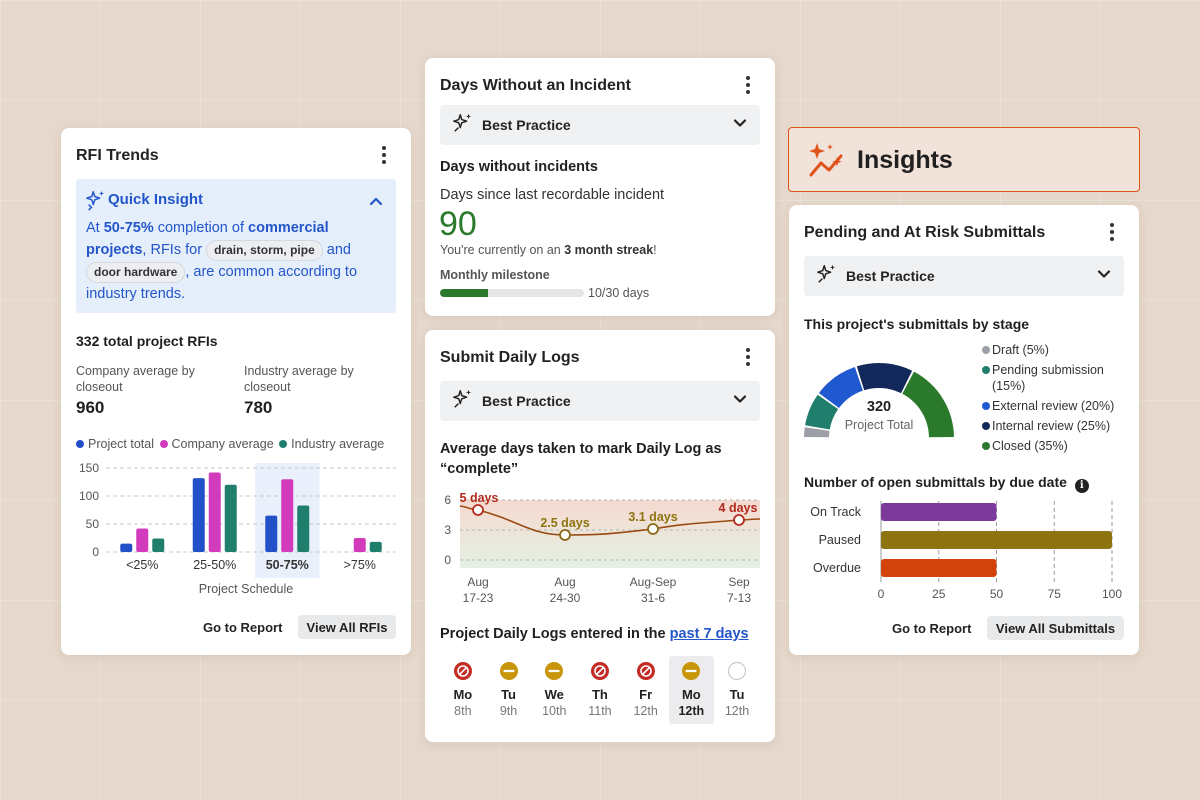  Describe the element at coordinates (336, 250) in the screenshot. I see `insight-text-part: and` at that location.